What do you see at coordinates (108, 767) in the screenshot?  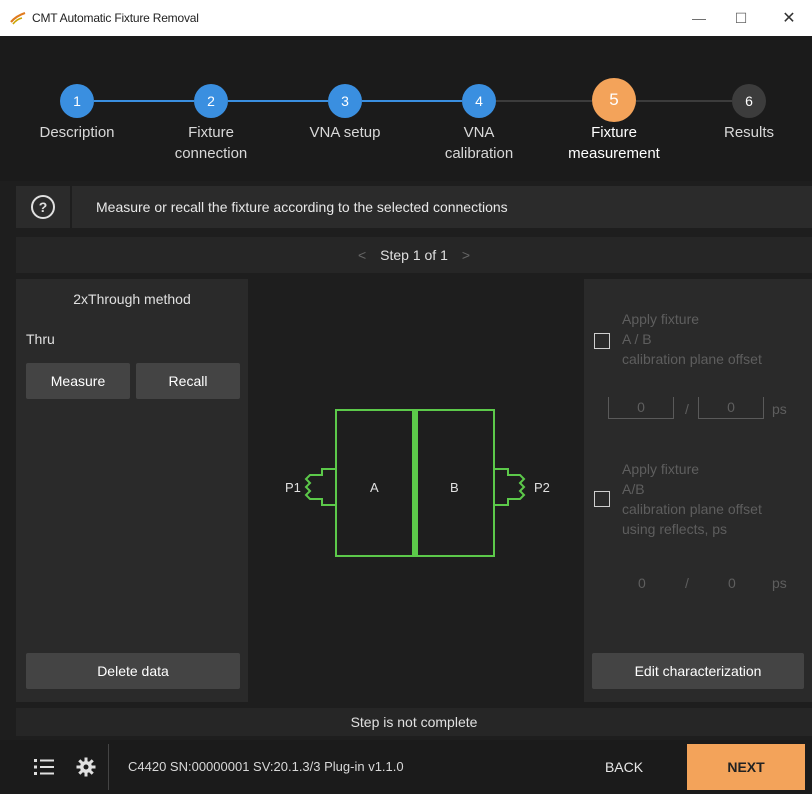 I see `divider` at bounding box center [108, 767].